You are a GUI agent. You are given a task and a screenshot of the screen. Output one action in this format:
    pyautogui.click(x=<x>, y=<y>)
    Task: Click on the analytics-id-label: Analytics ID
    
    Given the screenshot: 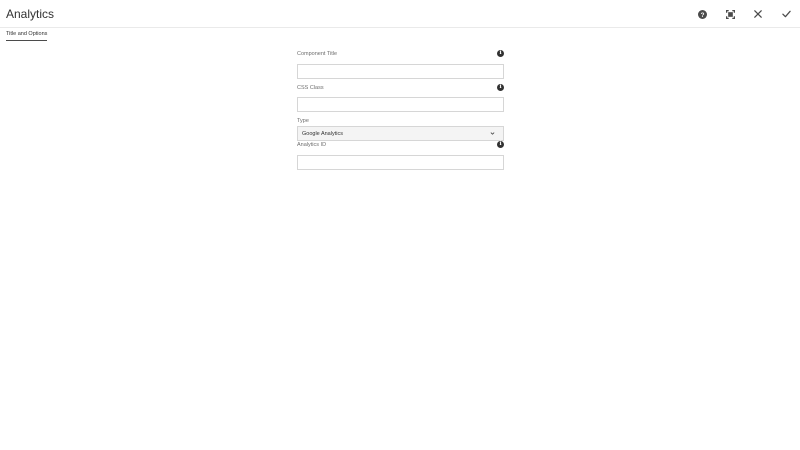 What is the action you would take?
    pyautogui.click(x=312, y=145)
    